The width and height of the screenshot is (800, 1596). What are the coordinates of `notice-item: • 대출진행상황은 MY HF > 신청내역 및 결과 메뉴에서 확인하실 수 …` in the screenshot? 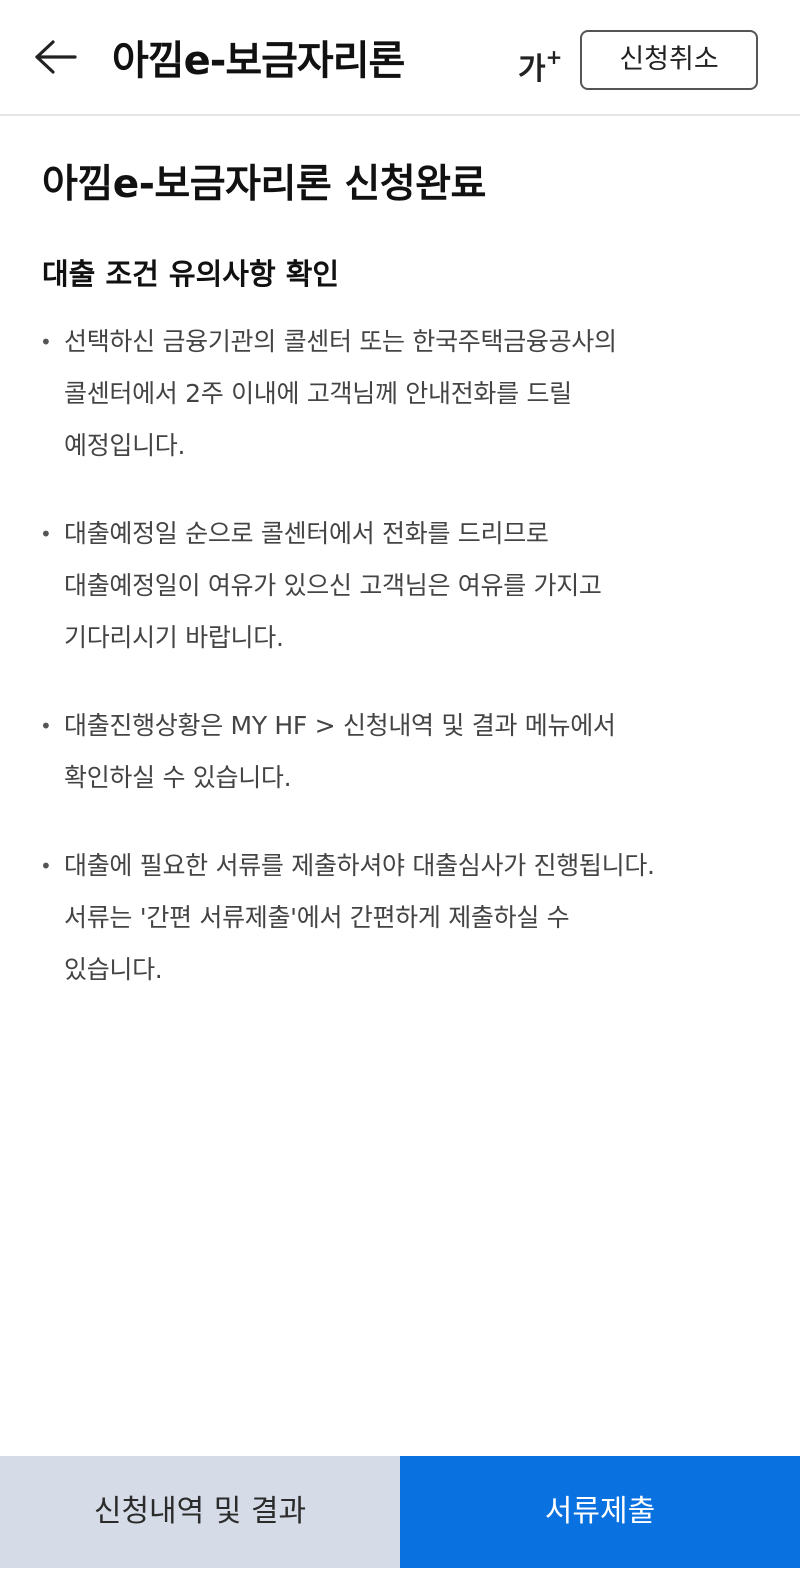 It's located at (401, 752).